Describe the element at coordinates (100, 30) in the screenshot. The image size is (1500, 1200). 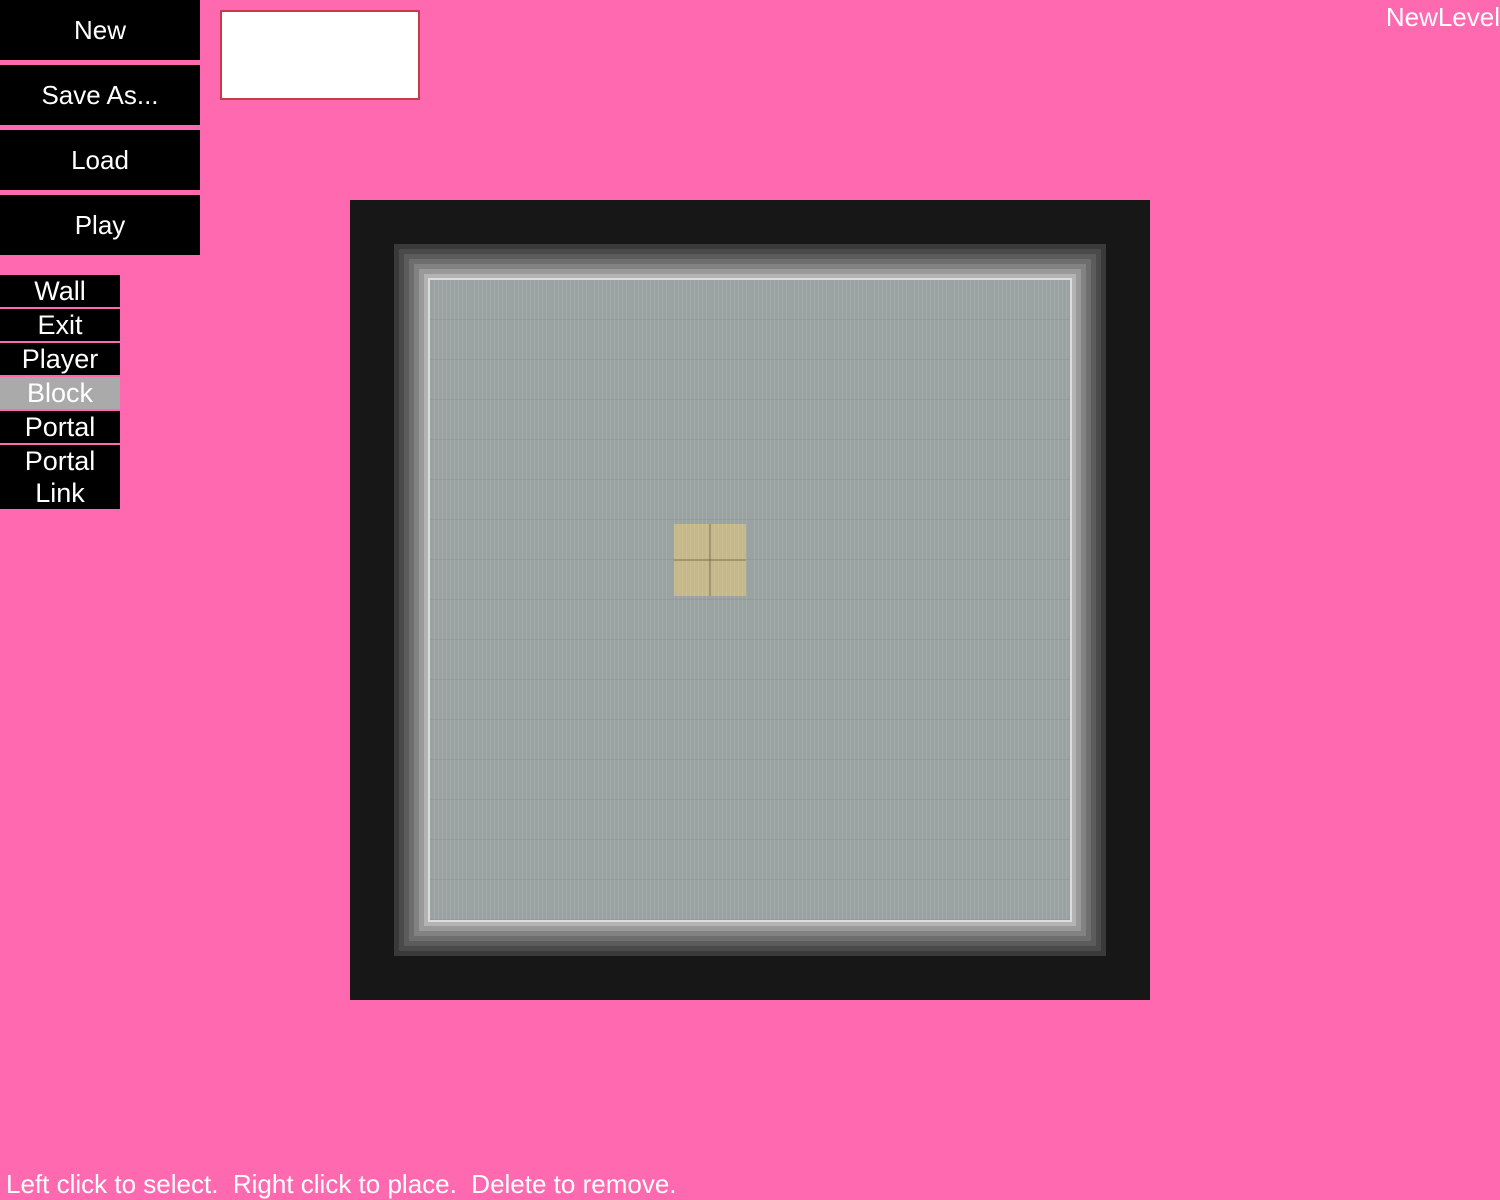
I see `new-button: New` at that location.